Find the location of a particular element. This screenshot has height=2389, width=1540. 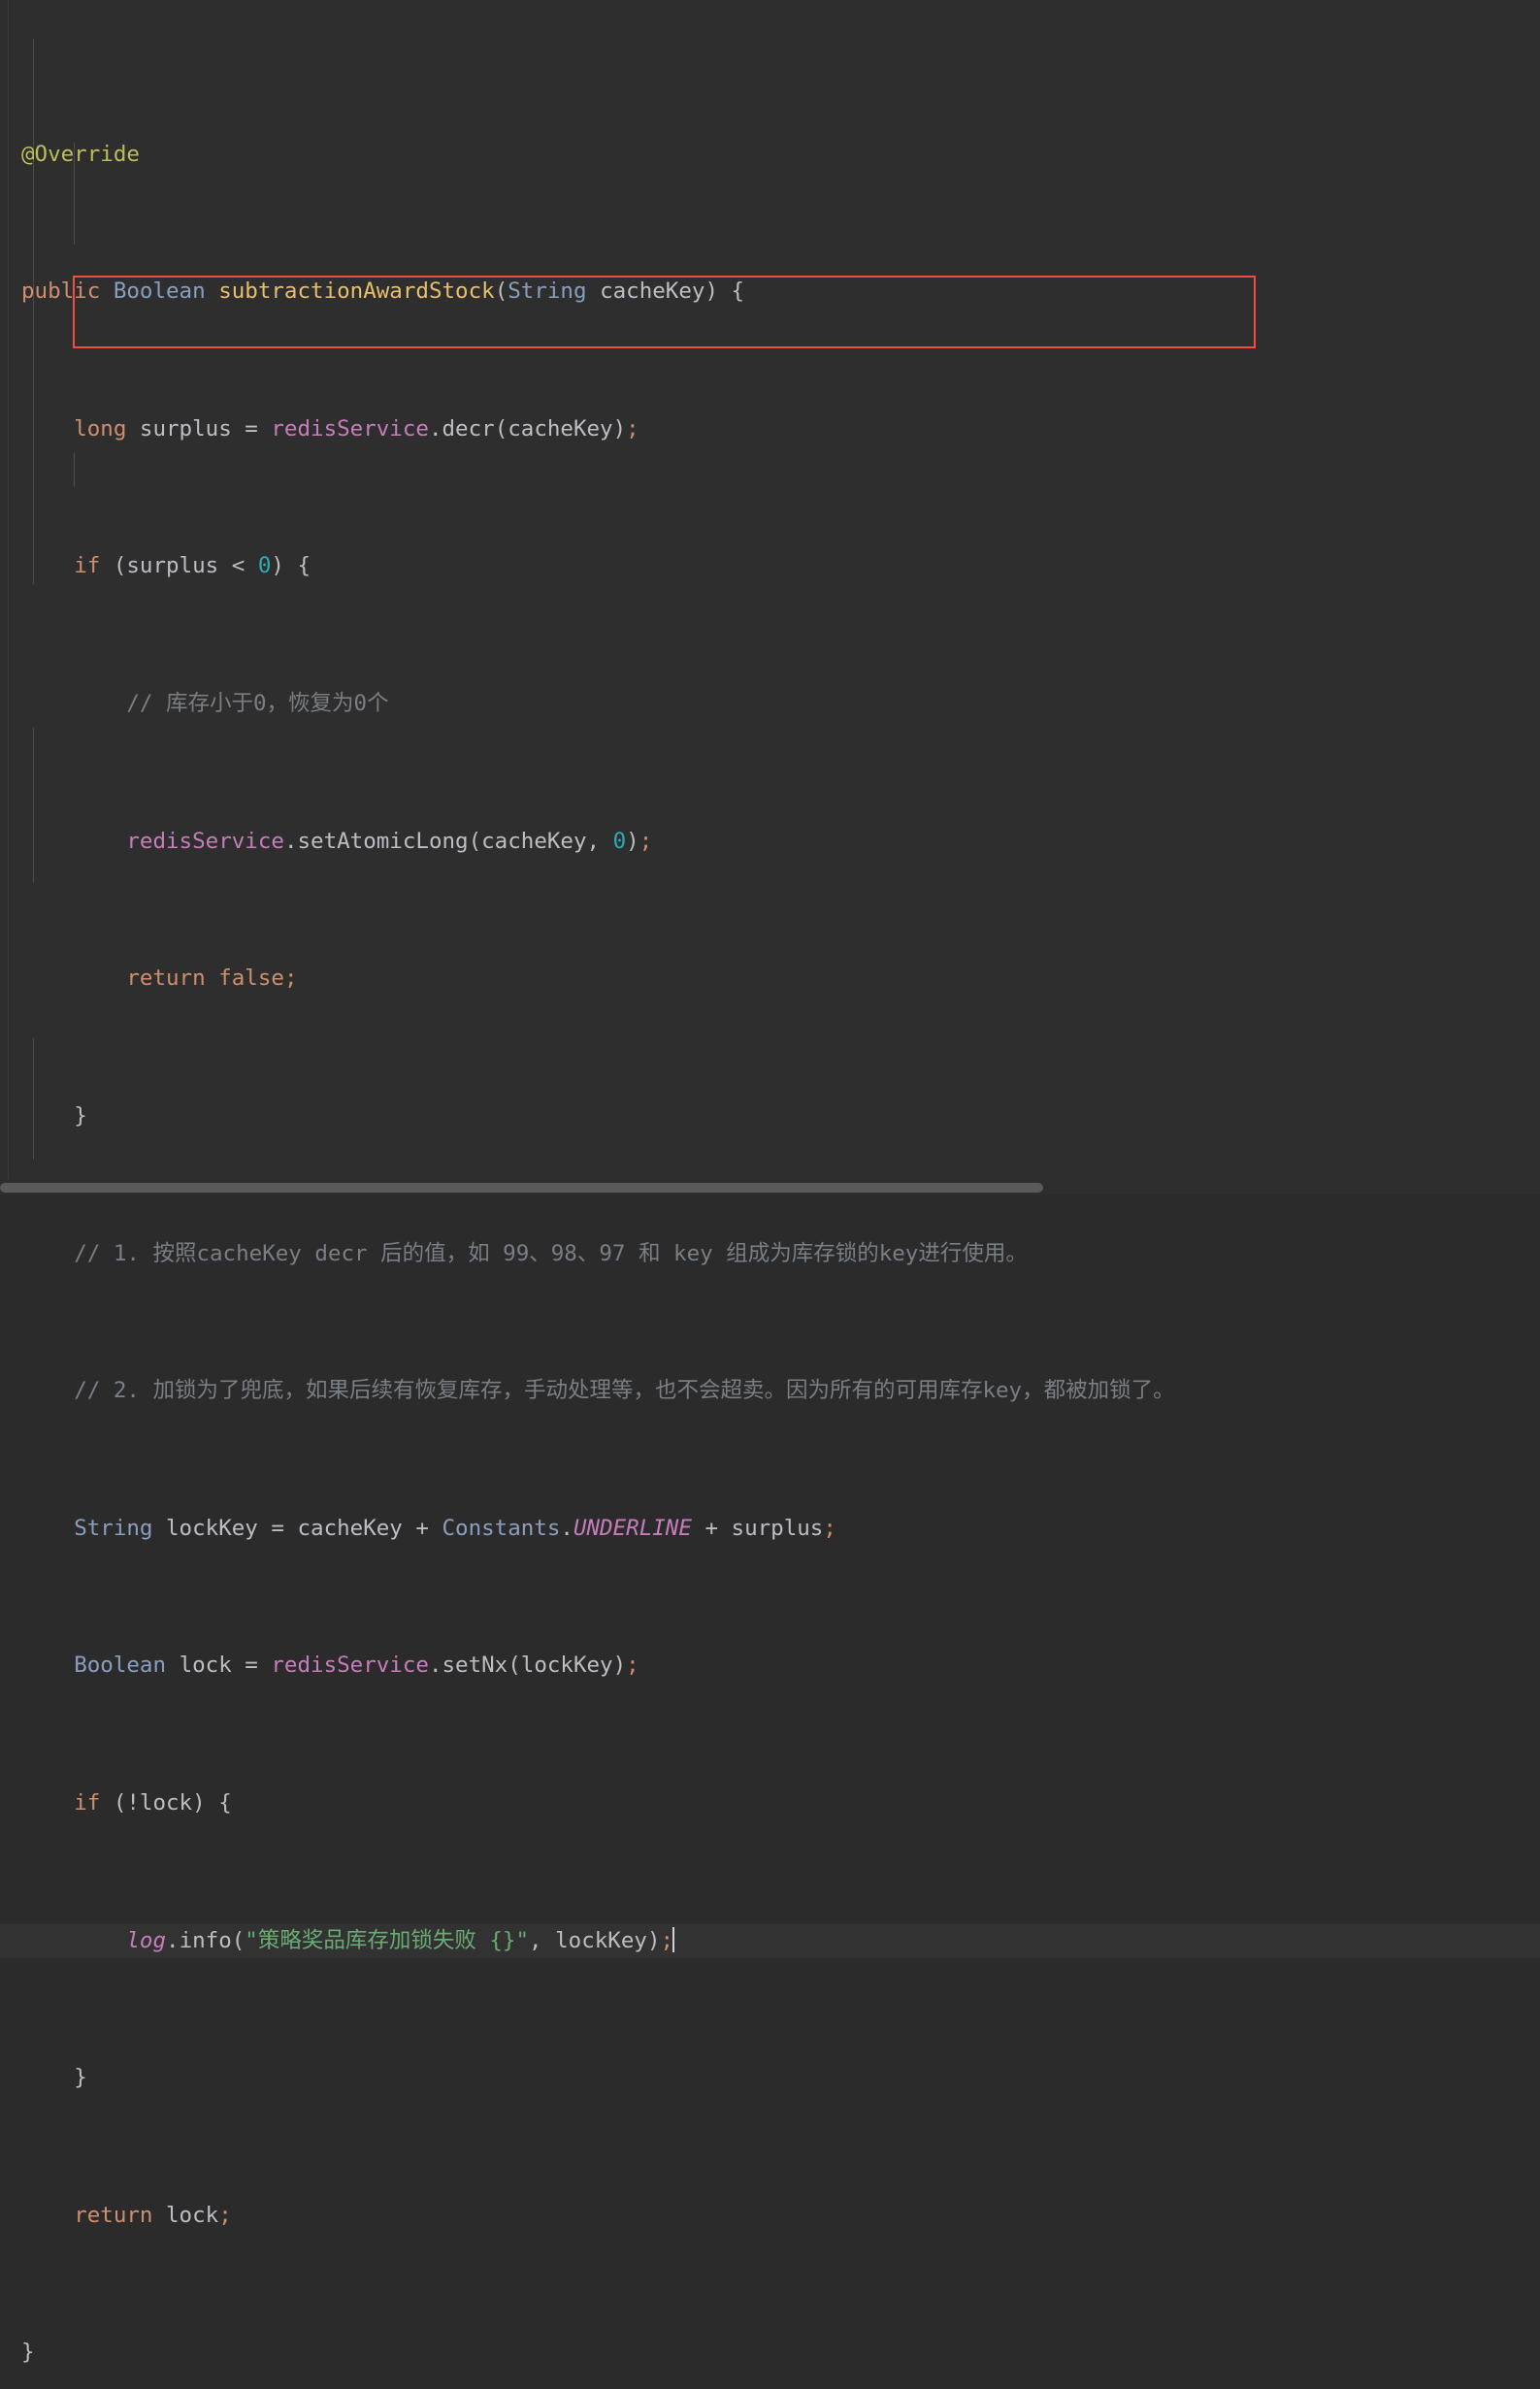

code-line-log-info: log.info("策略奖品库存加锁失败 {}", lockKey); is located at coordinates (770, 1940).